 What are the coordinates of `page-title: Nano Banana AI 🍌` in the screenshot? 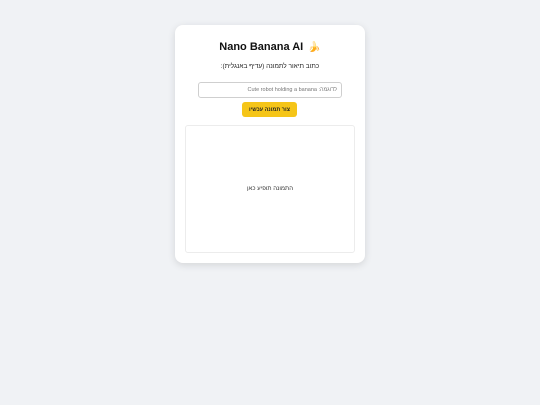 It's located at (270, 47).